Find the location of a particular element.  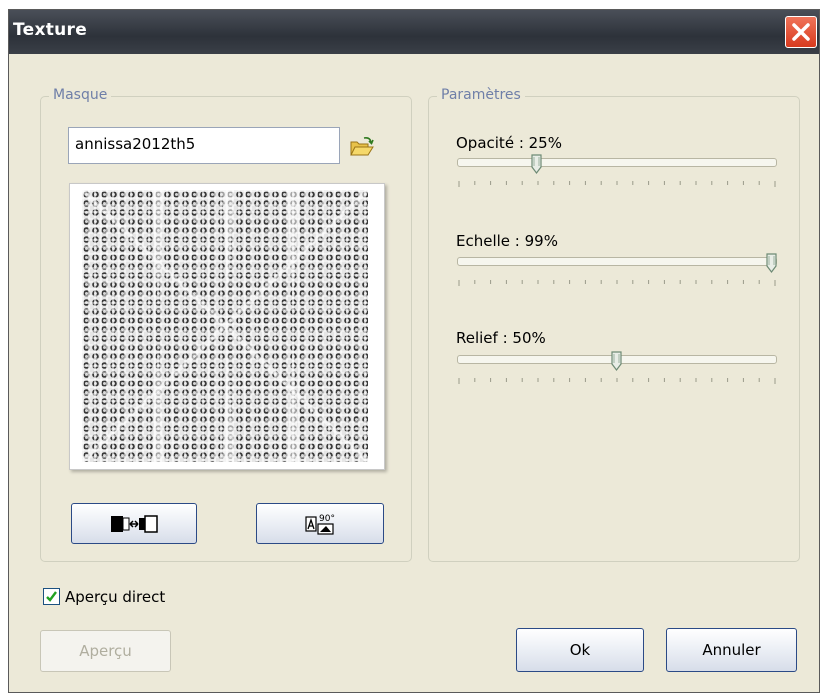

texture-file-input: annissa2012th5 is located at coordinates (204, 145).